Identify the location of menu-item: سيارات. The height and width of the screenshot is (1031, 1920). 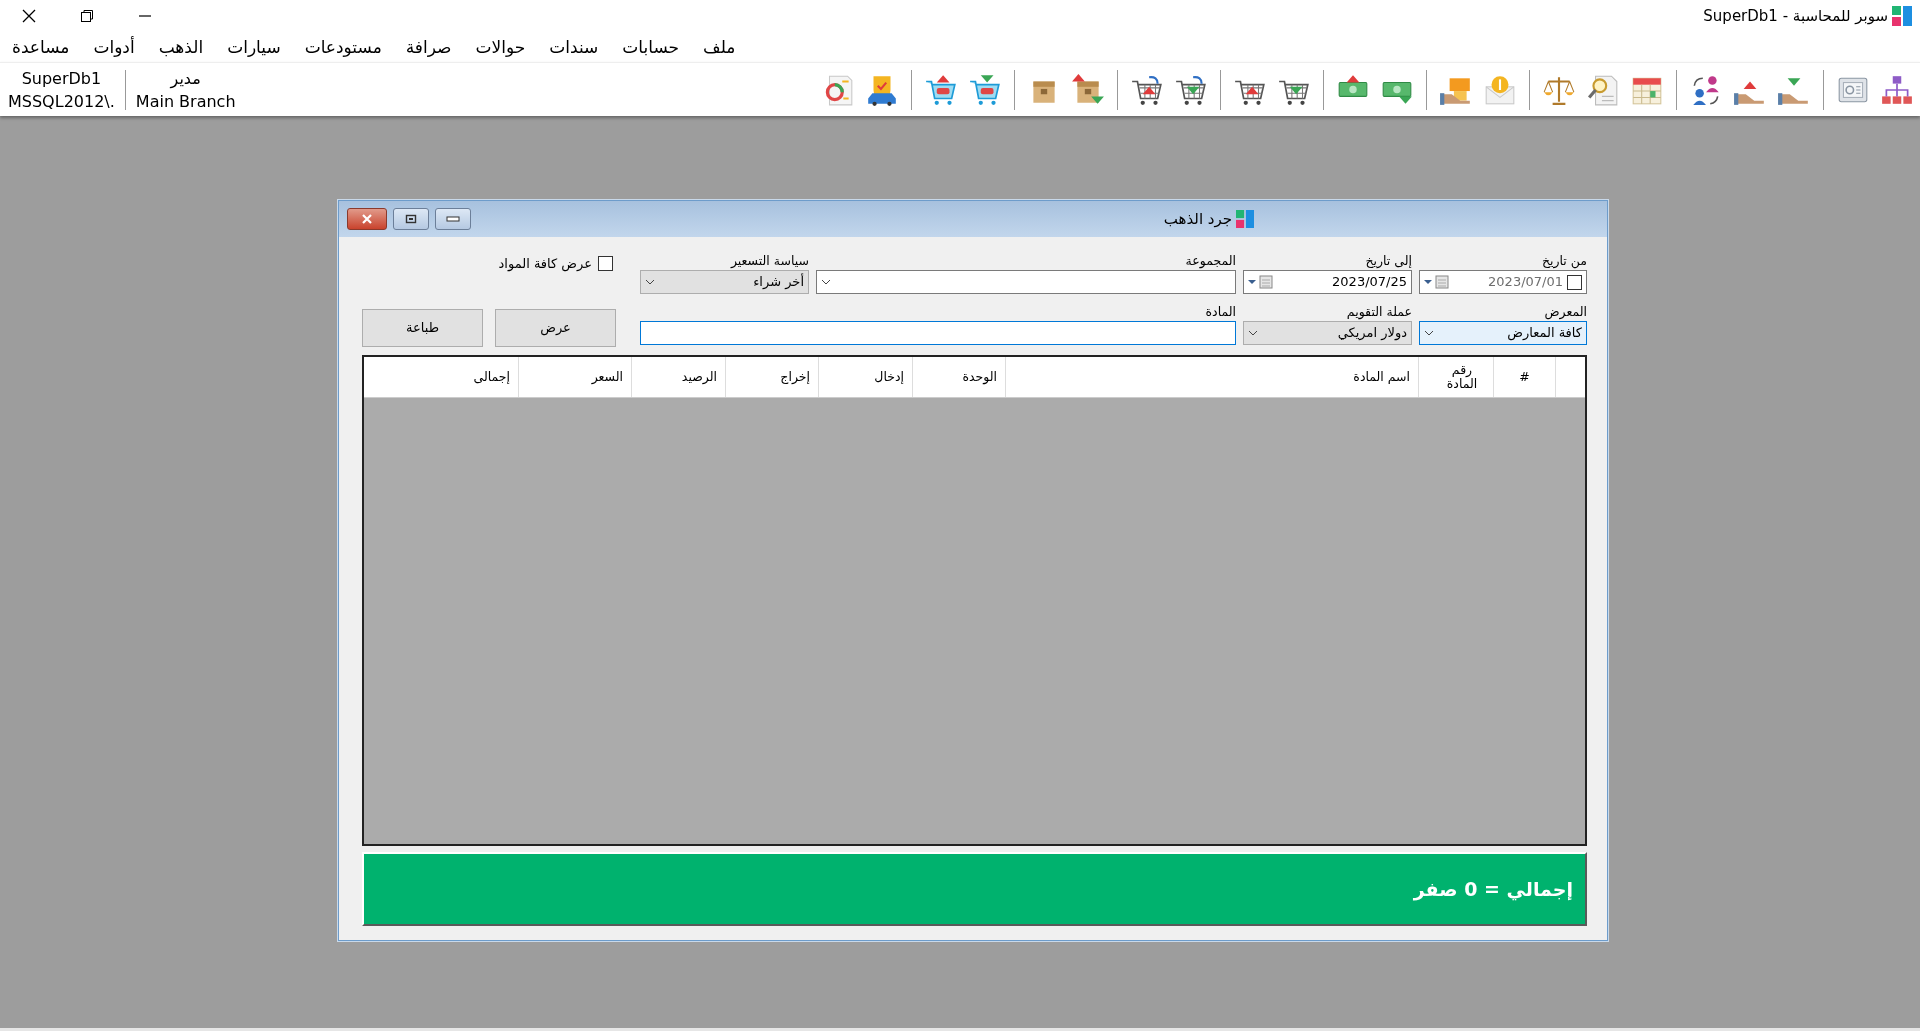
(254, 47).